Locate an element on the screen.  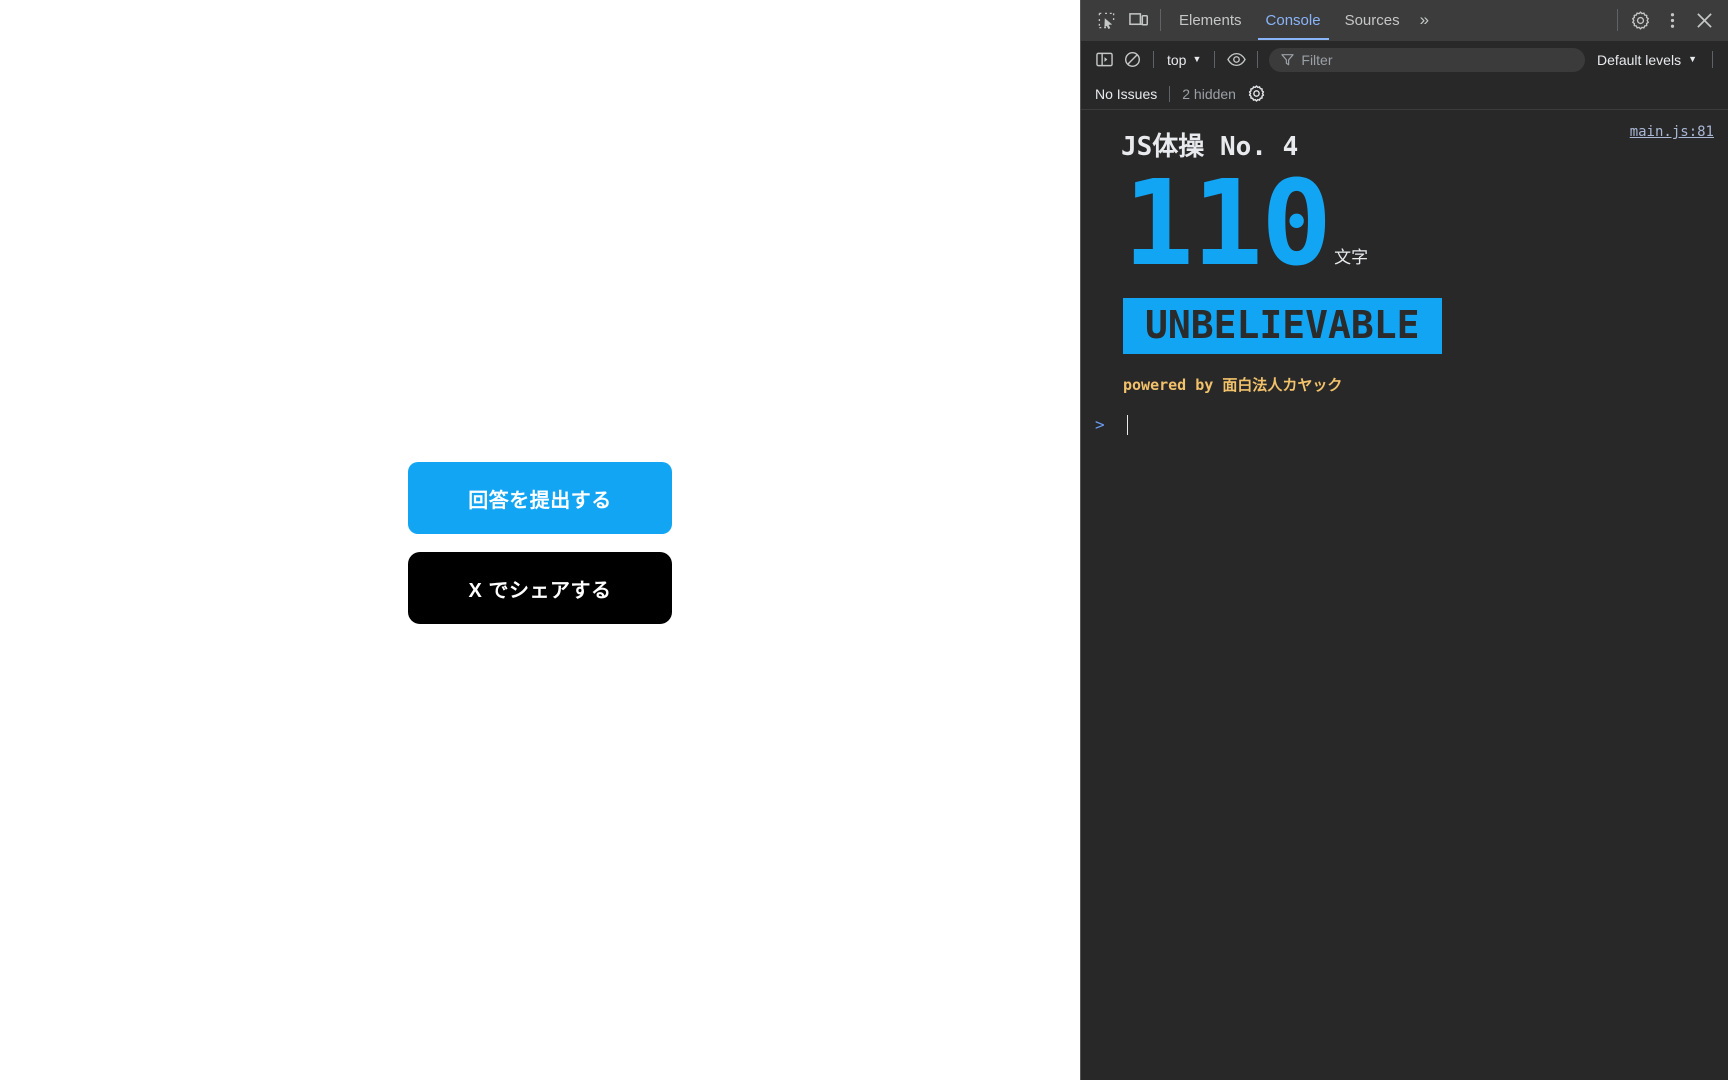
rating-banner-text: UNBELIEVABLE is located at coordinates (1282, 324).